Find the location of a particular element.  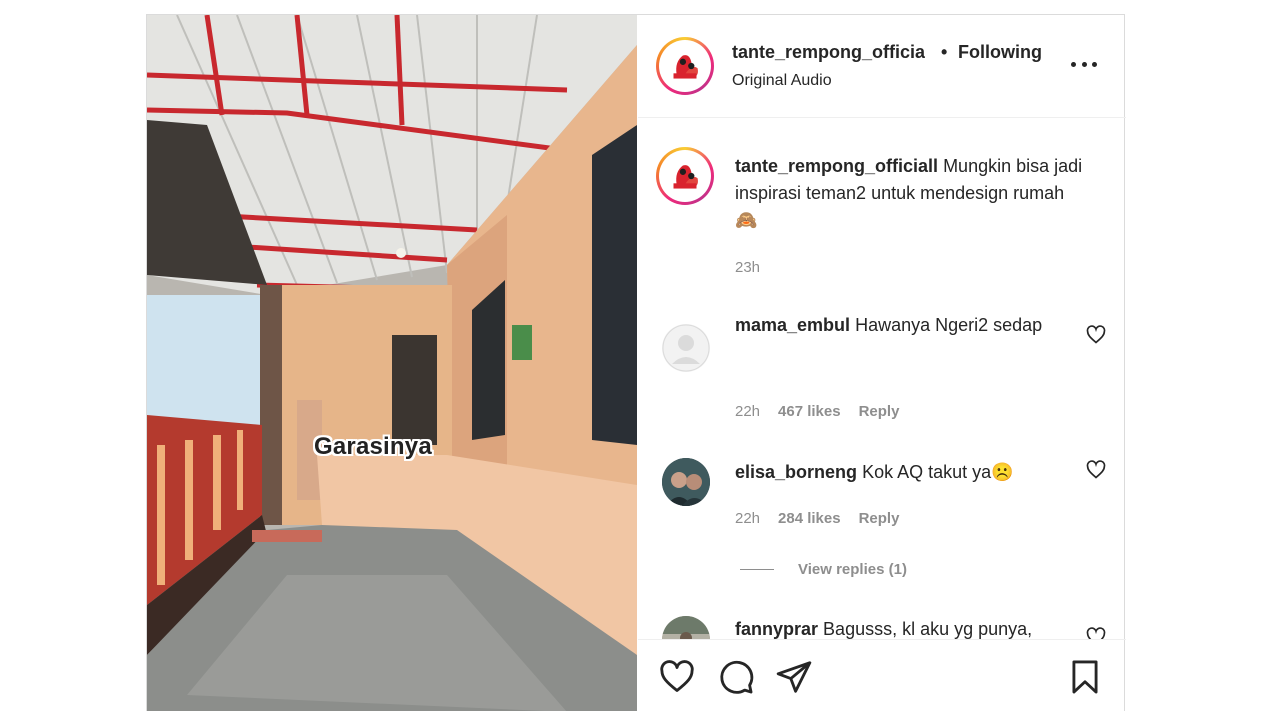

audio-link: Original Audio is located at coordinates (782, 81).